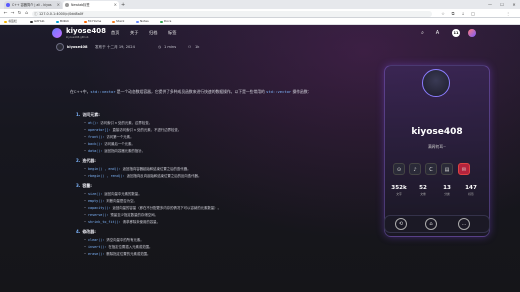 The width and height of the screenshot is (520, 292). Describe the element at coordinates (91, 5) in the screenshot. I see `browser-tab-2: Newtab标签 ×` at that location.